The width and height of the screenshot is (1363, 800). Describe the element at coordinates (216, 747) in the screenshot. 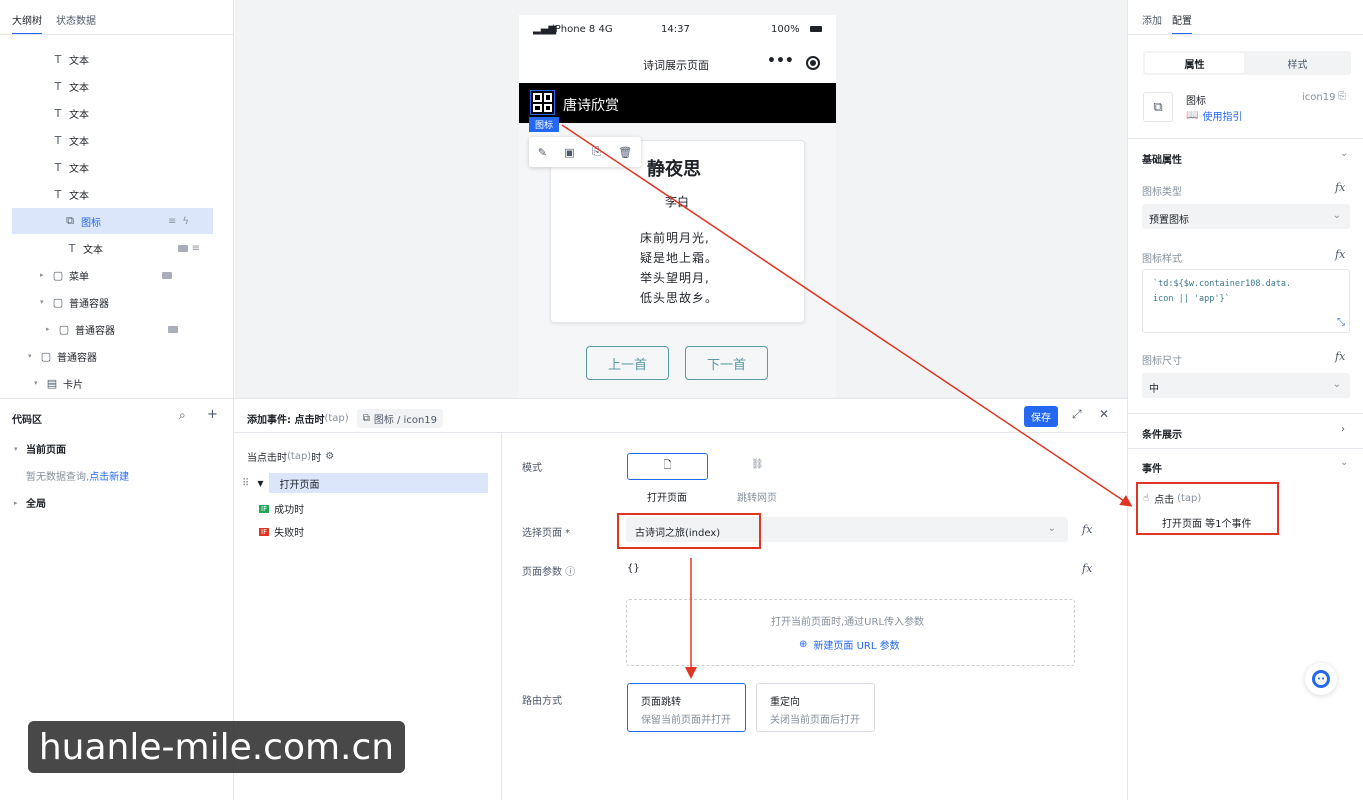

I see `watermark: huanle-mile.com.cn` at that location.